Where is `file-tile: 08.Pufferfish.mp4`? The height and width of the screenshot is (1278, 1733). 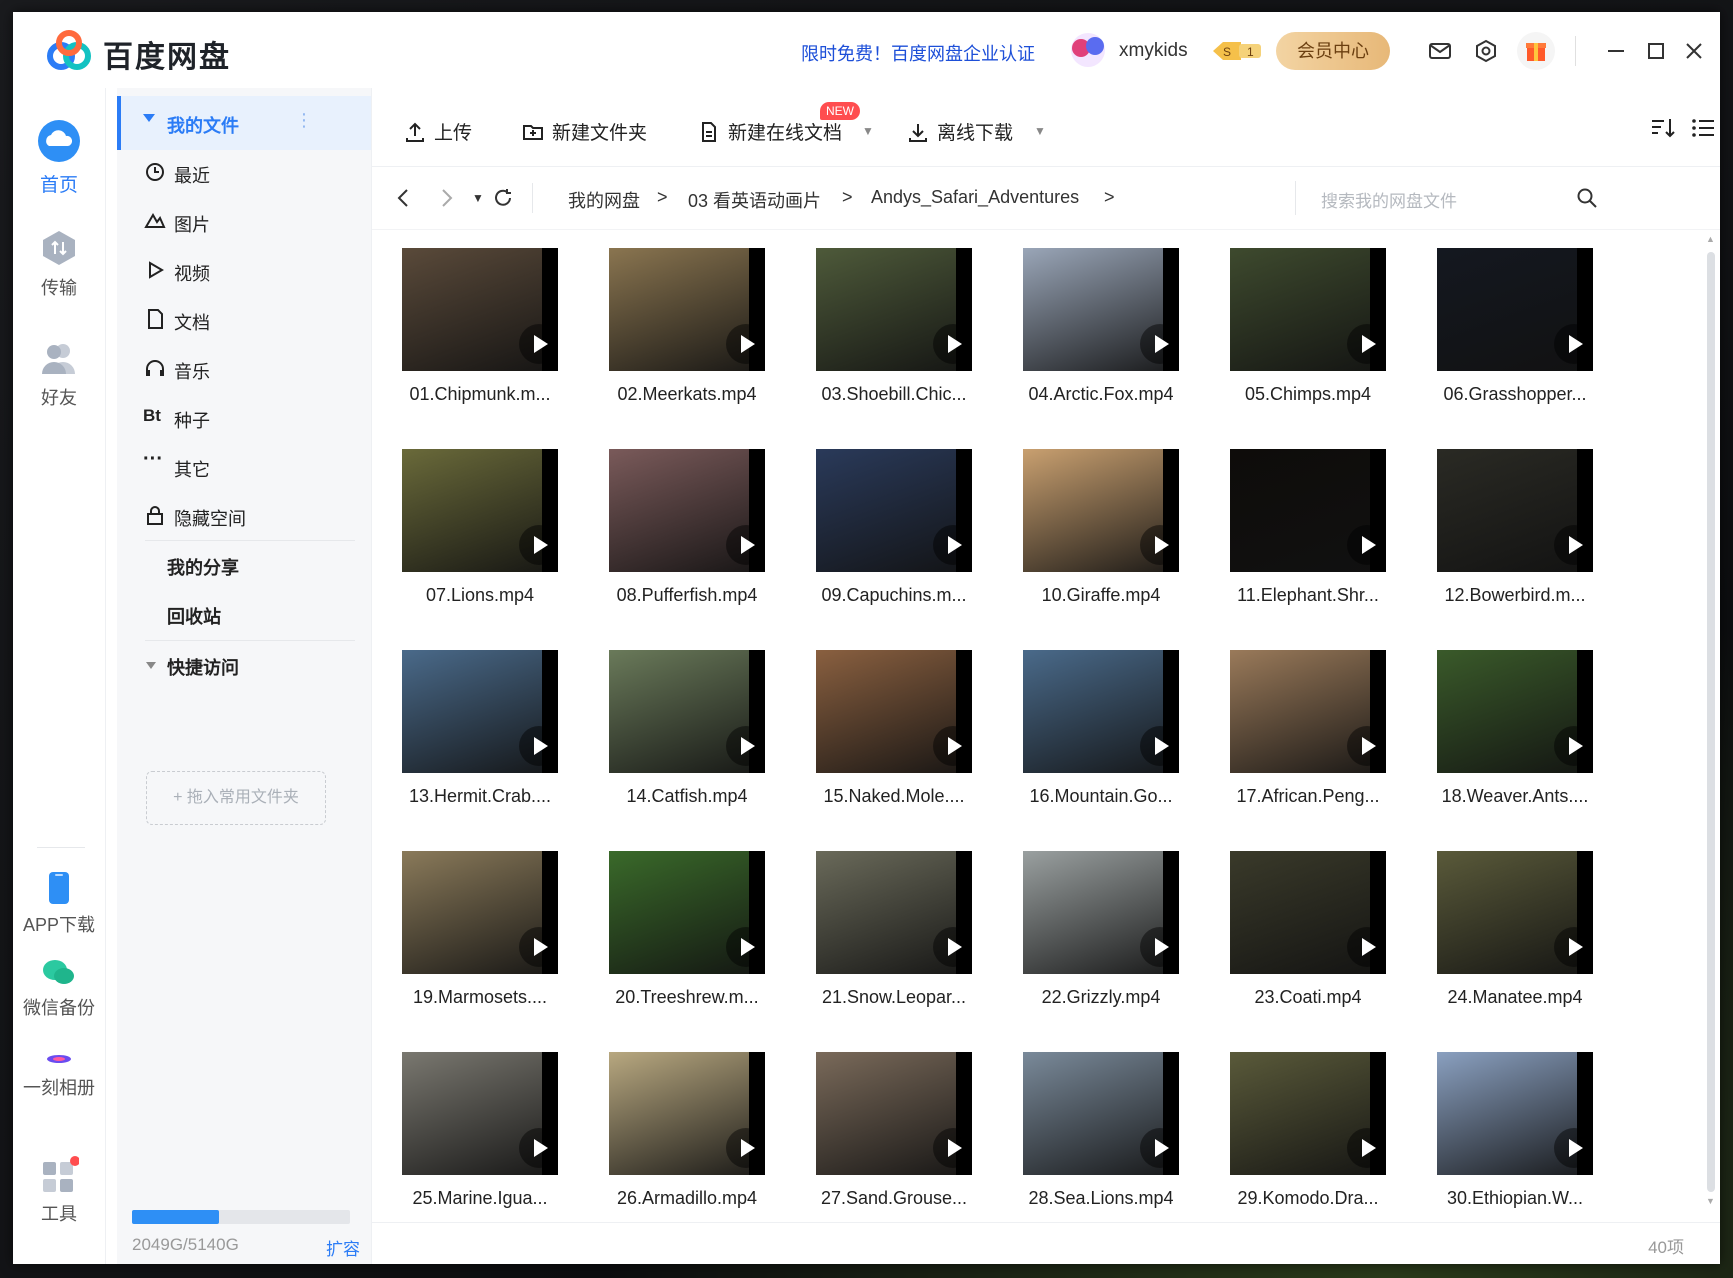
file-tile: 08.Pufferfish.mp4 is located at coordinates (684, 544).